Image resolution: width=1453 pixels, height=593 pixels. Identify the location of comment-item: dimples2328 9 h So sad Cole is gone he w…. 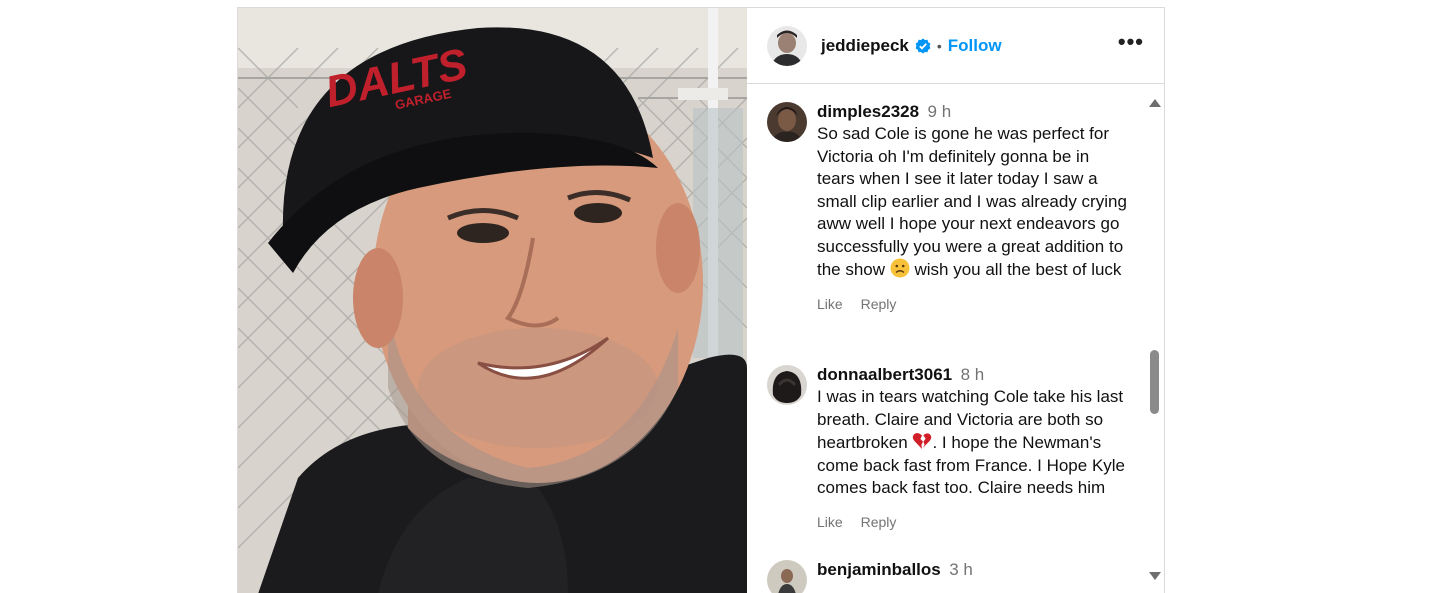
(947, 207).